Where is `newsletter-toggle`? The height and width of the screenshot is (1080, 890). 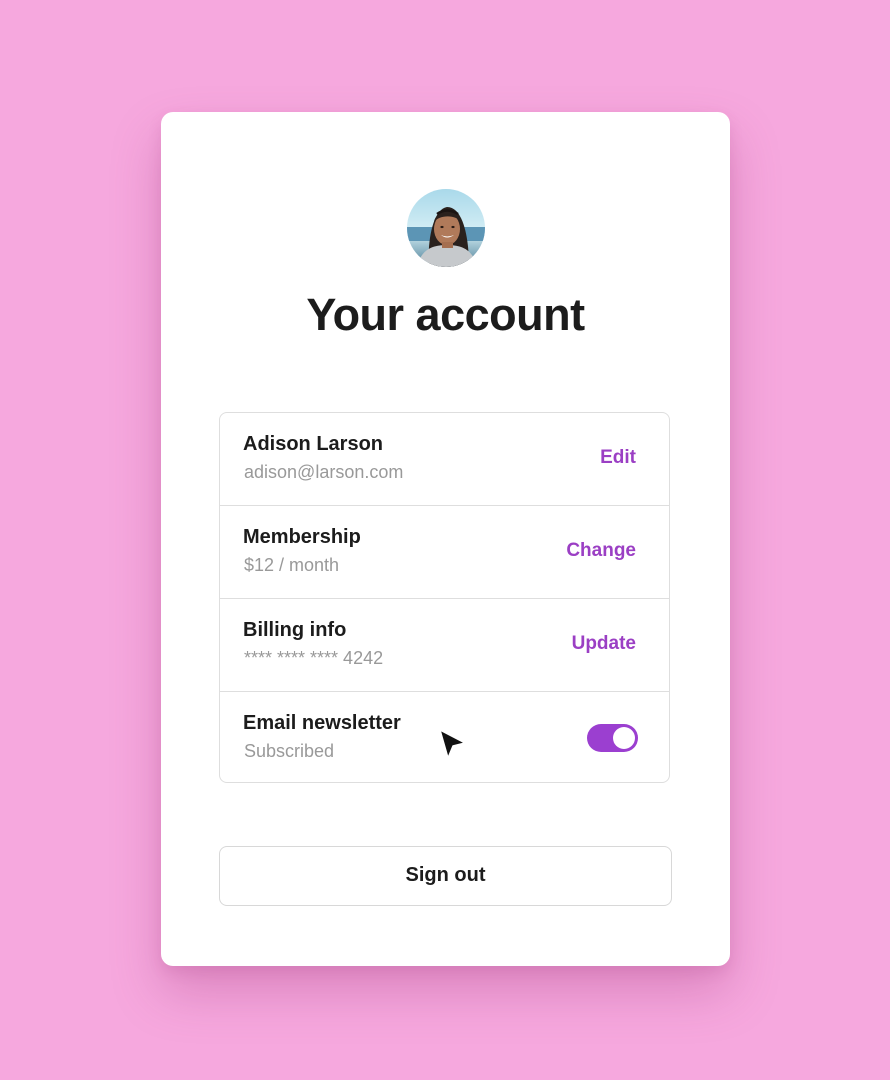
newsletter-toggle is located at coordinates (612, 738).